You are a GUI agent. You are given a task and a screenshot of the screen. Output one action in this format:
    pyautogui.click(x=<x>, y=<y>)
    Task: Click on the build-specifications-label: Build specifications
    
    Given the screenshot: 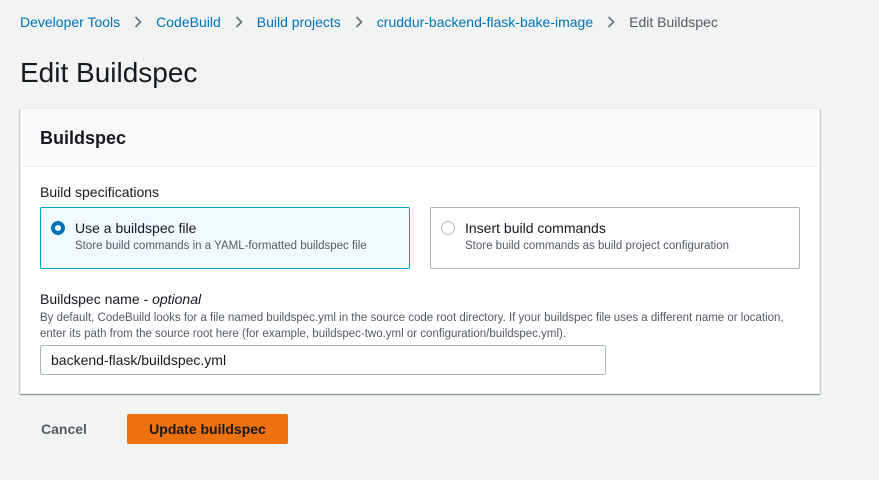 What is the action you would take?
    pyautogui.click(x=100, y=192)
    